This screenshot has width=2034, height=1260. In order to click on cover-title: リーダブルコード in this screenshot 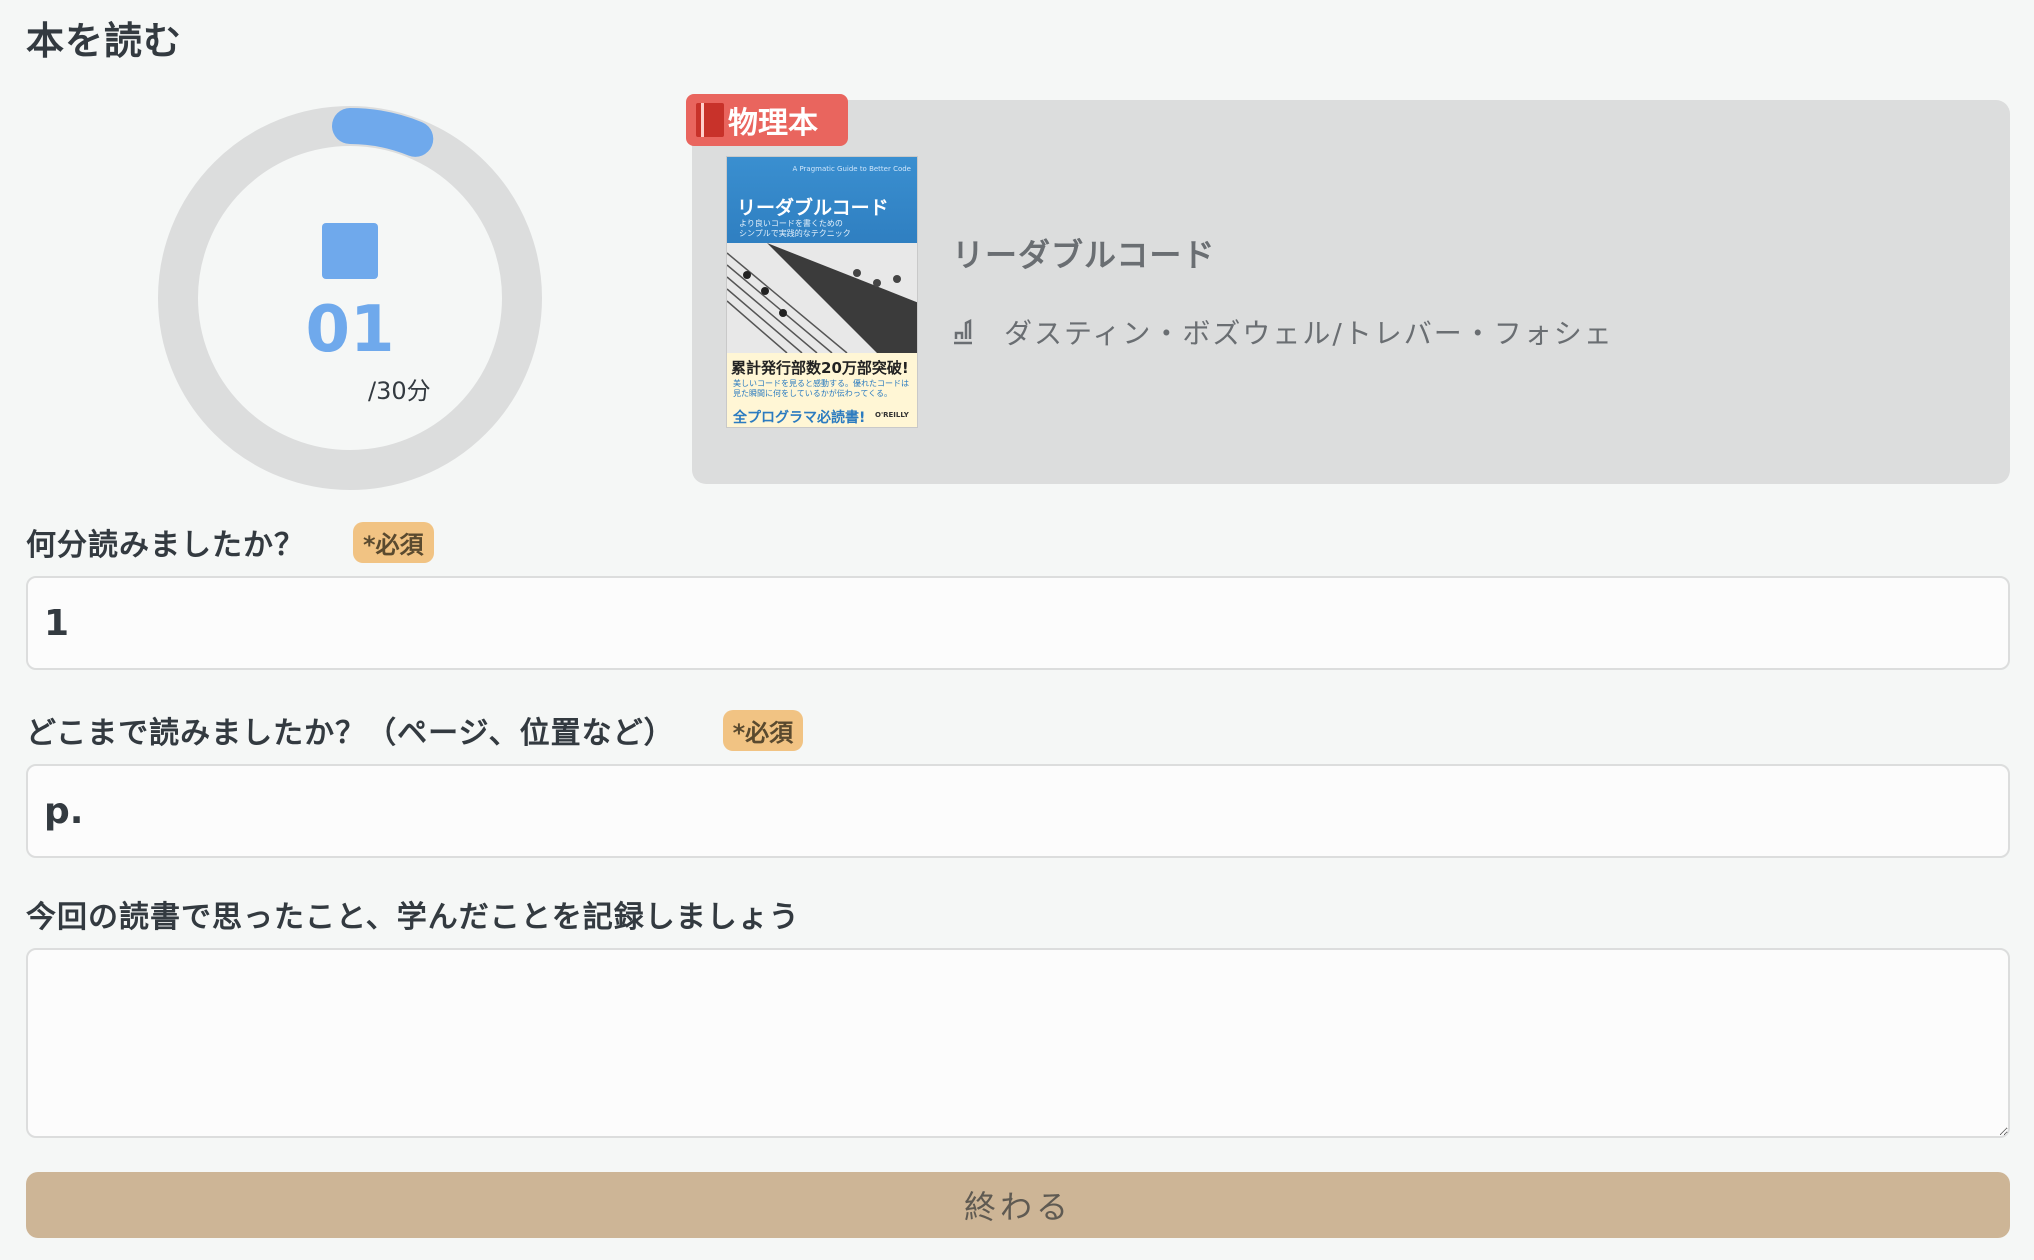, I will do `click(813, 208)`.